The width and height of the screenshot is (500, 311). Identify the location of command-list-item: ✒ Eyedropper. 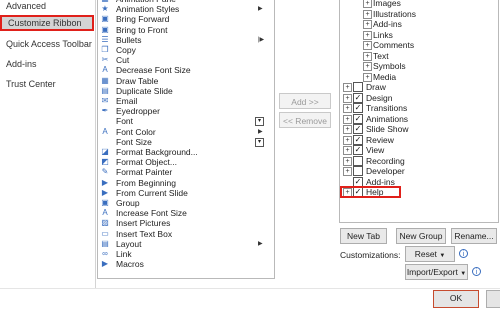
(178, 111).